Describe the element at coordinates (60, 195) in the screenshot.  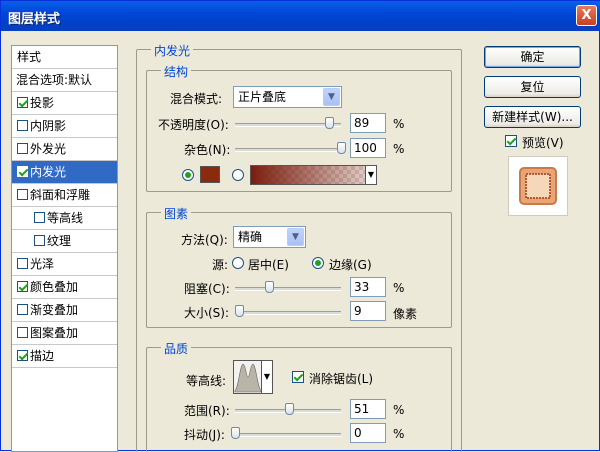
I see `sidebar-item-label: 斜面和浮雕` at that location.